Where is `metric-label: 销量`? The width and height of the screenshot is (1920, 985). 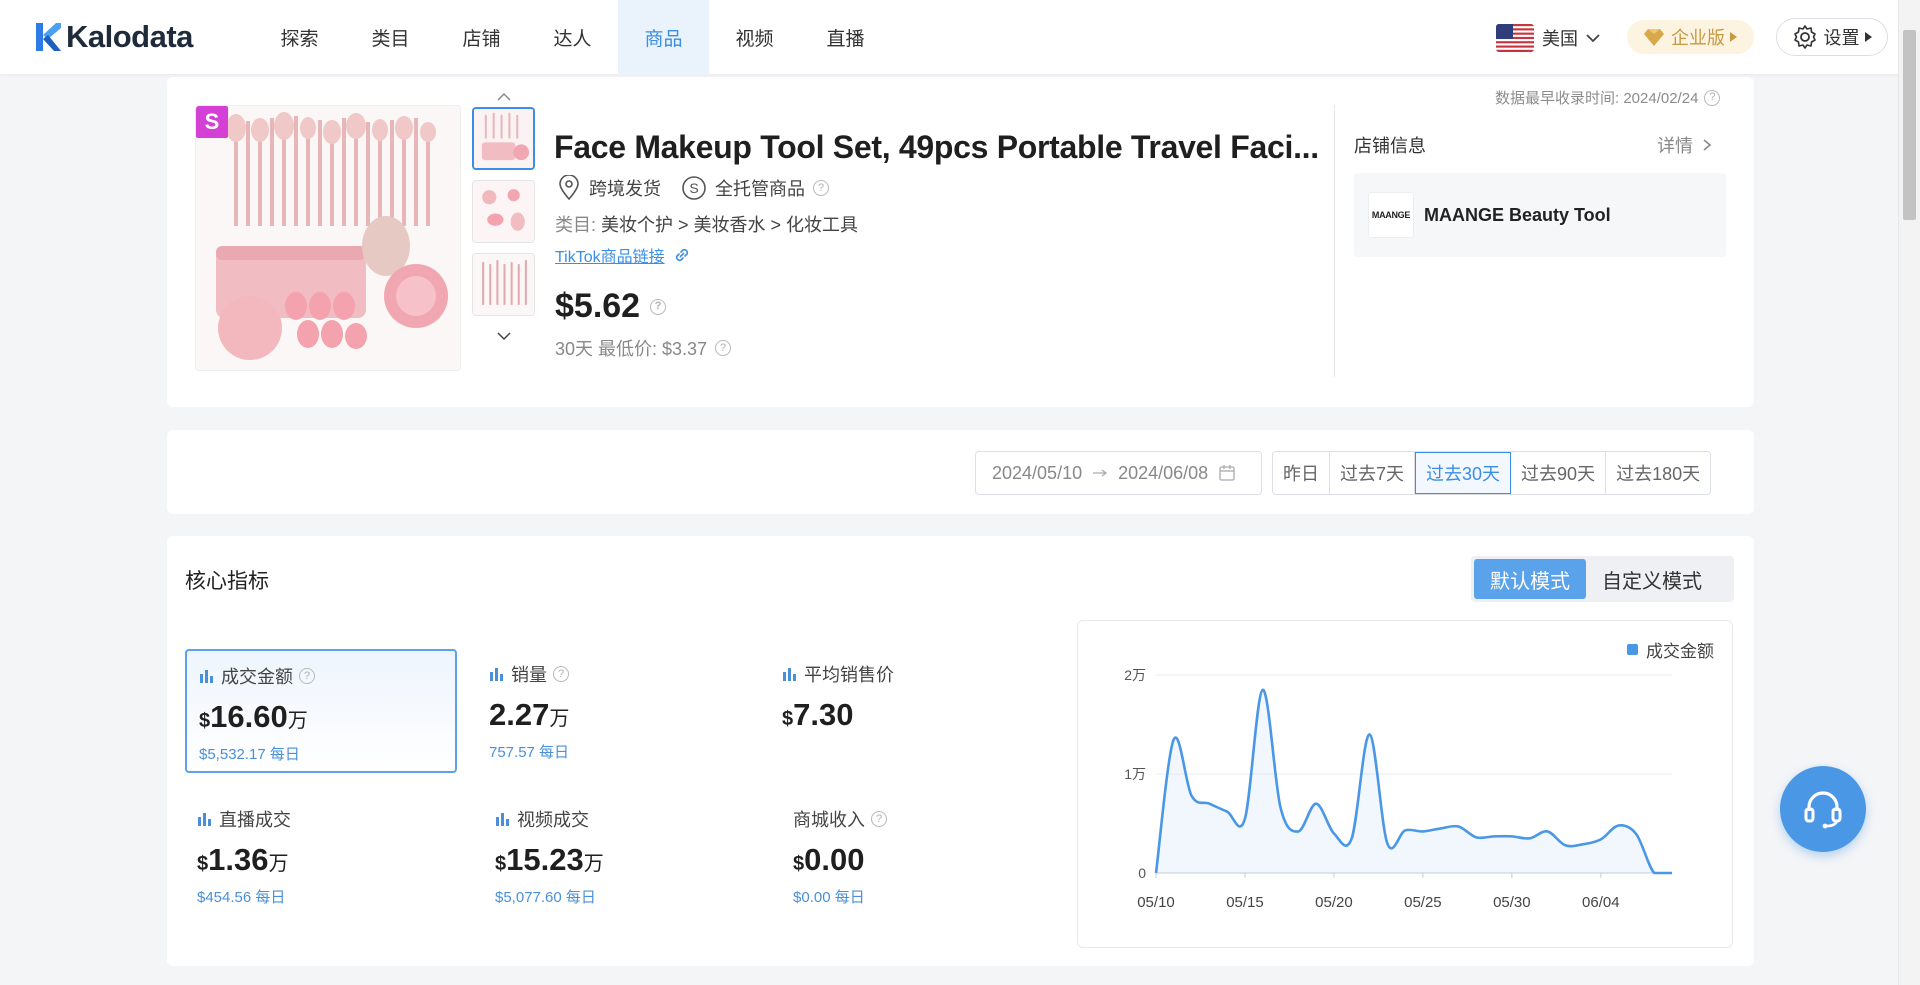 metric-label: 销量 is located at coordinates (529, 675).